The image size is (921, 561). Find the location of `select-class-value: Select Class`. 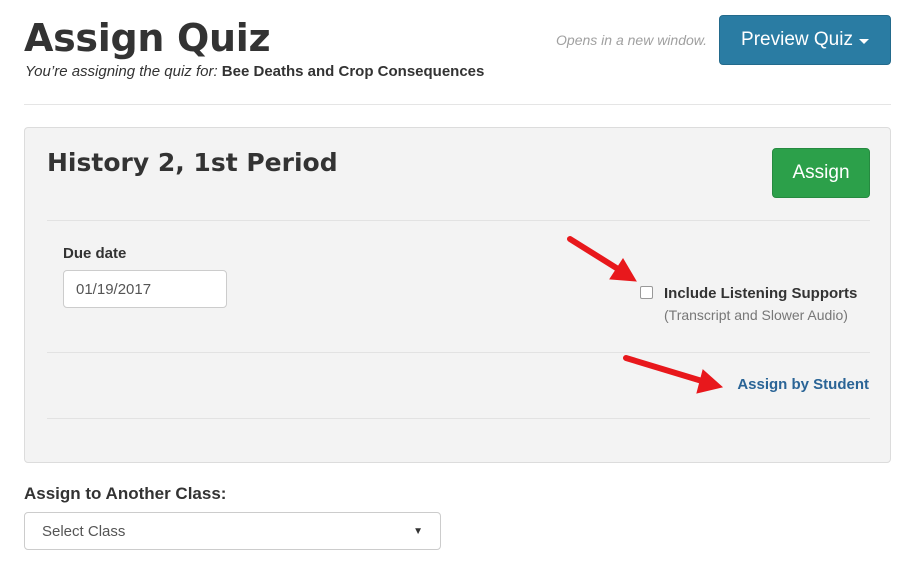

select-class-value: Select Class is located at coordinates (84, 531).